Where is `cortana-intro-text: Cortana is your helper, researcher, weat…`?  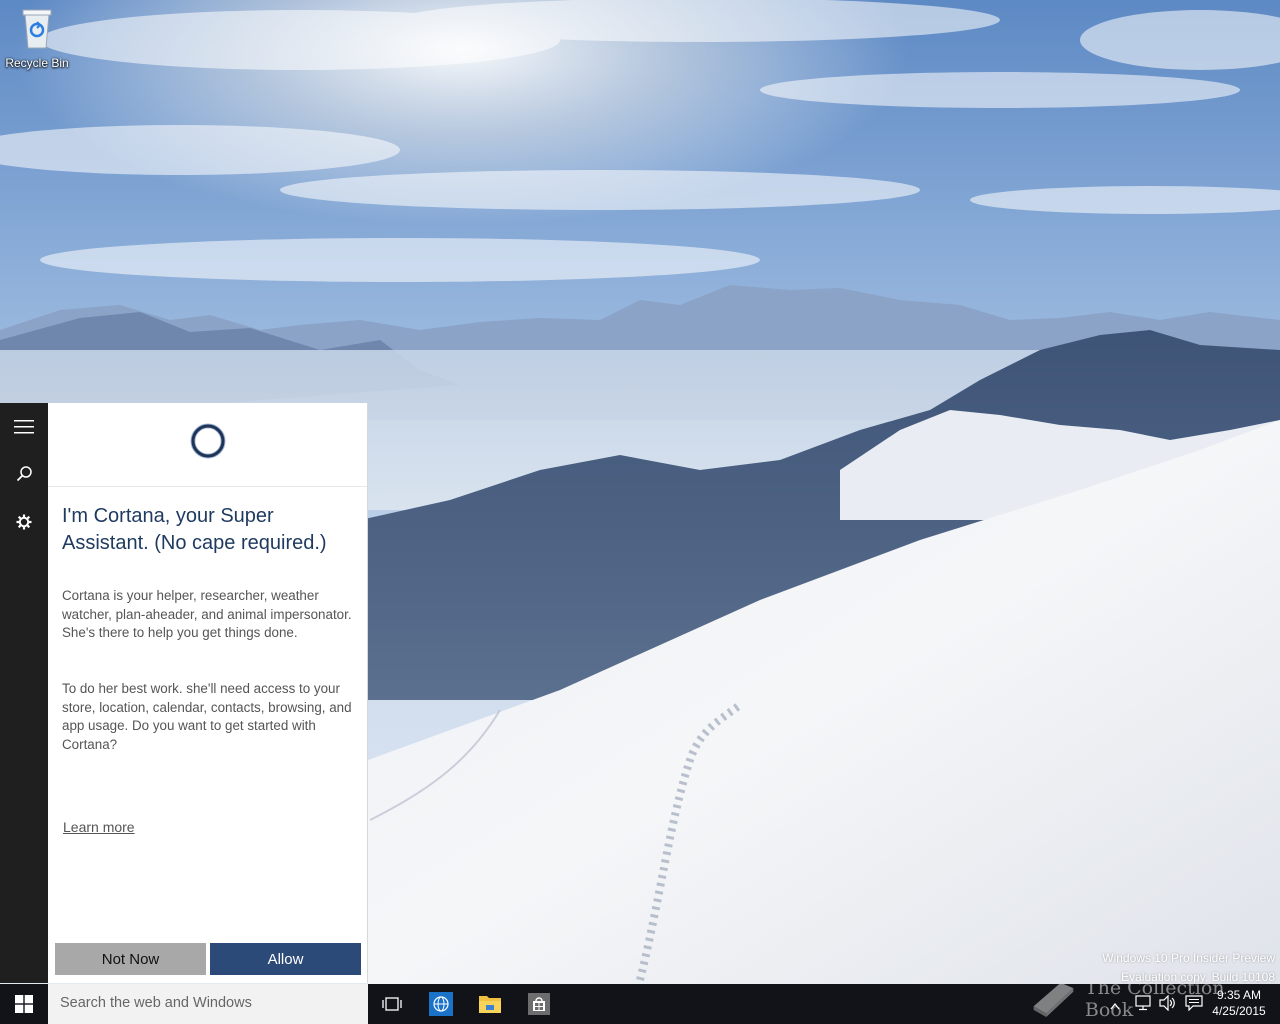 cortana-intro-text: Cortana is your helper, researcher, weat… is located at coordinates (207, 614).